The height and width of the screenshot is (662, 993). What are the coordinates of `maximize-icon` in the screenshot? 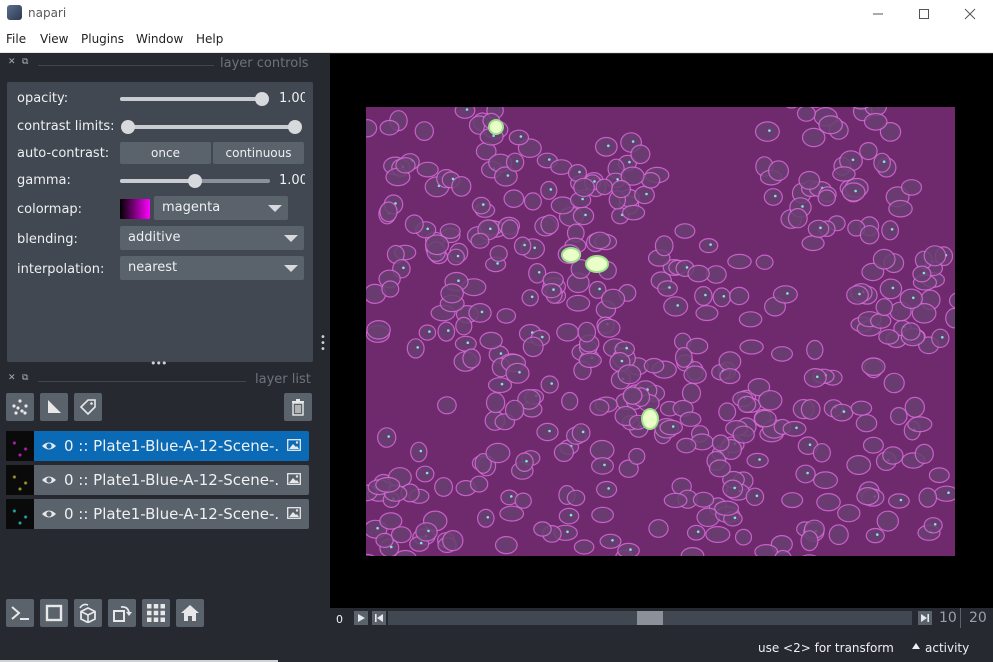 It's located at (924, 14).